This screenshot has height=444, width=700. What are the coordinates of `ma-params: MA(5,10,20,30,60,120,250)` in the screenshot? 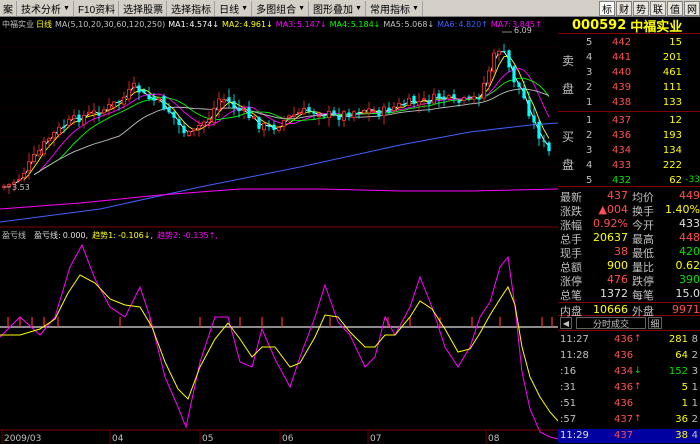 It's located at (110, 24).